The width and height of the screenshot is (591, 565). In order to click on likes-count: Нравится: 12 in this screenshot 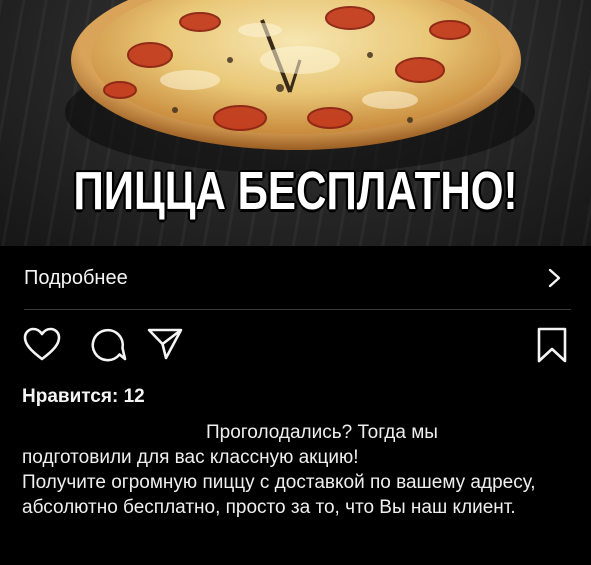, I will do `click(83, 397)`.